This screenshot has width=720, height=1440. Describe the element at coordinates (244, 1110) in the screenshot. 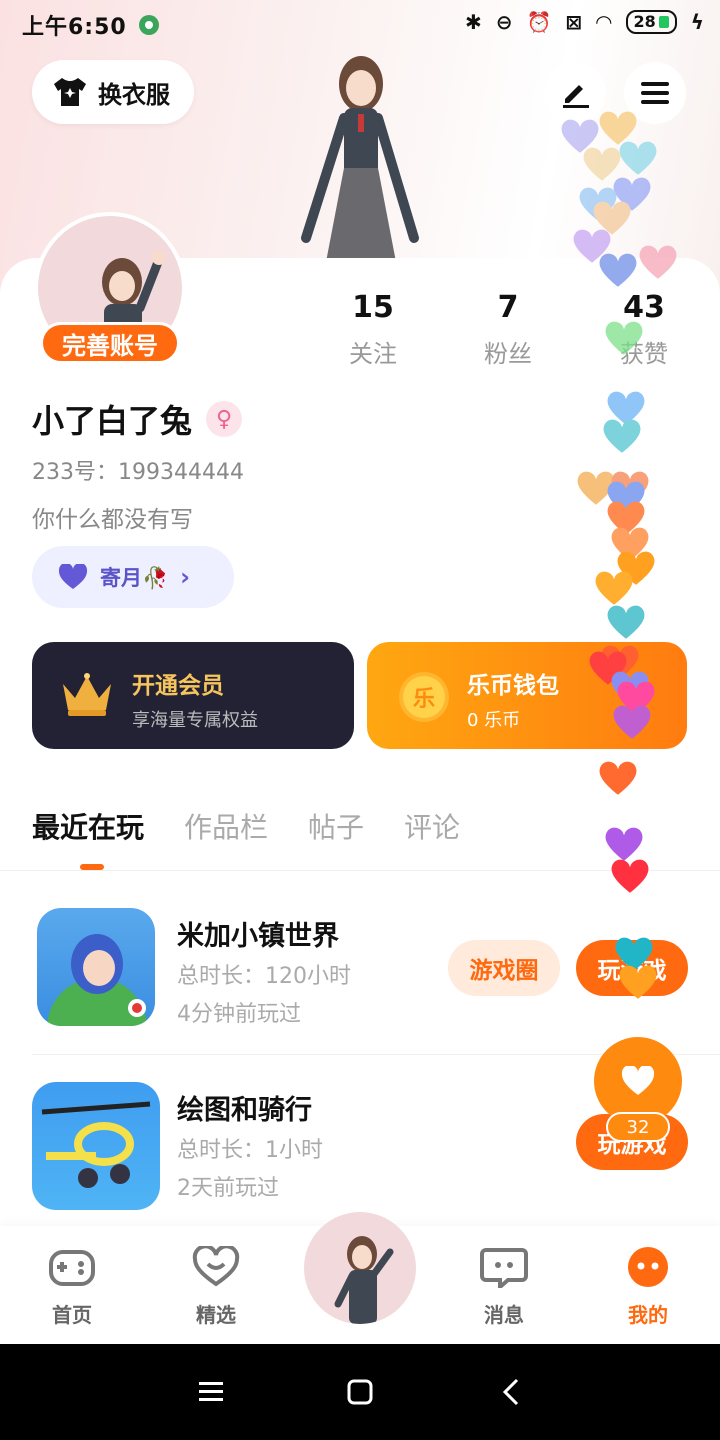

I see `game-title: 绘图和骑行` at that location.